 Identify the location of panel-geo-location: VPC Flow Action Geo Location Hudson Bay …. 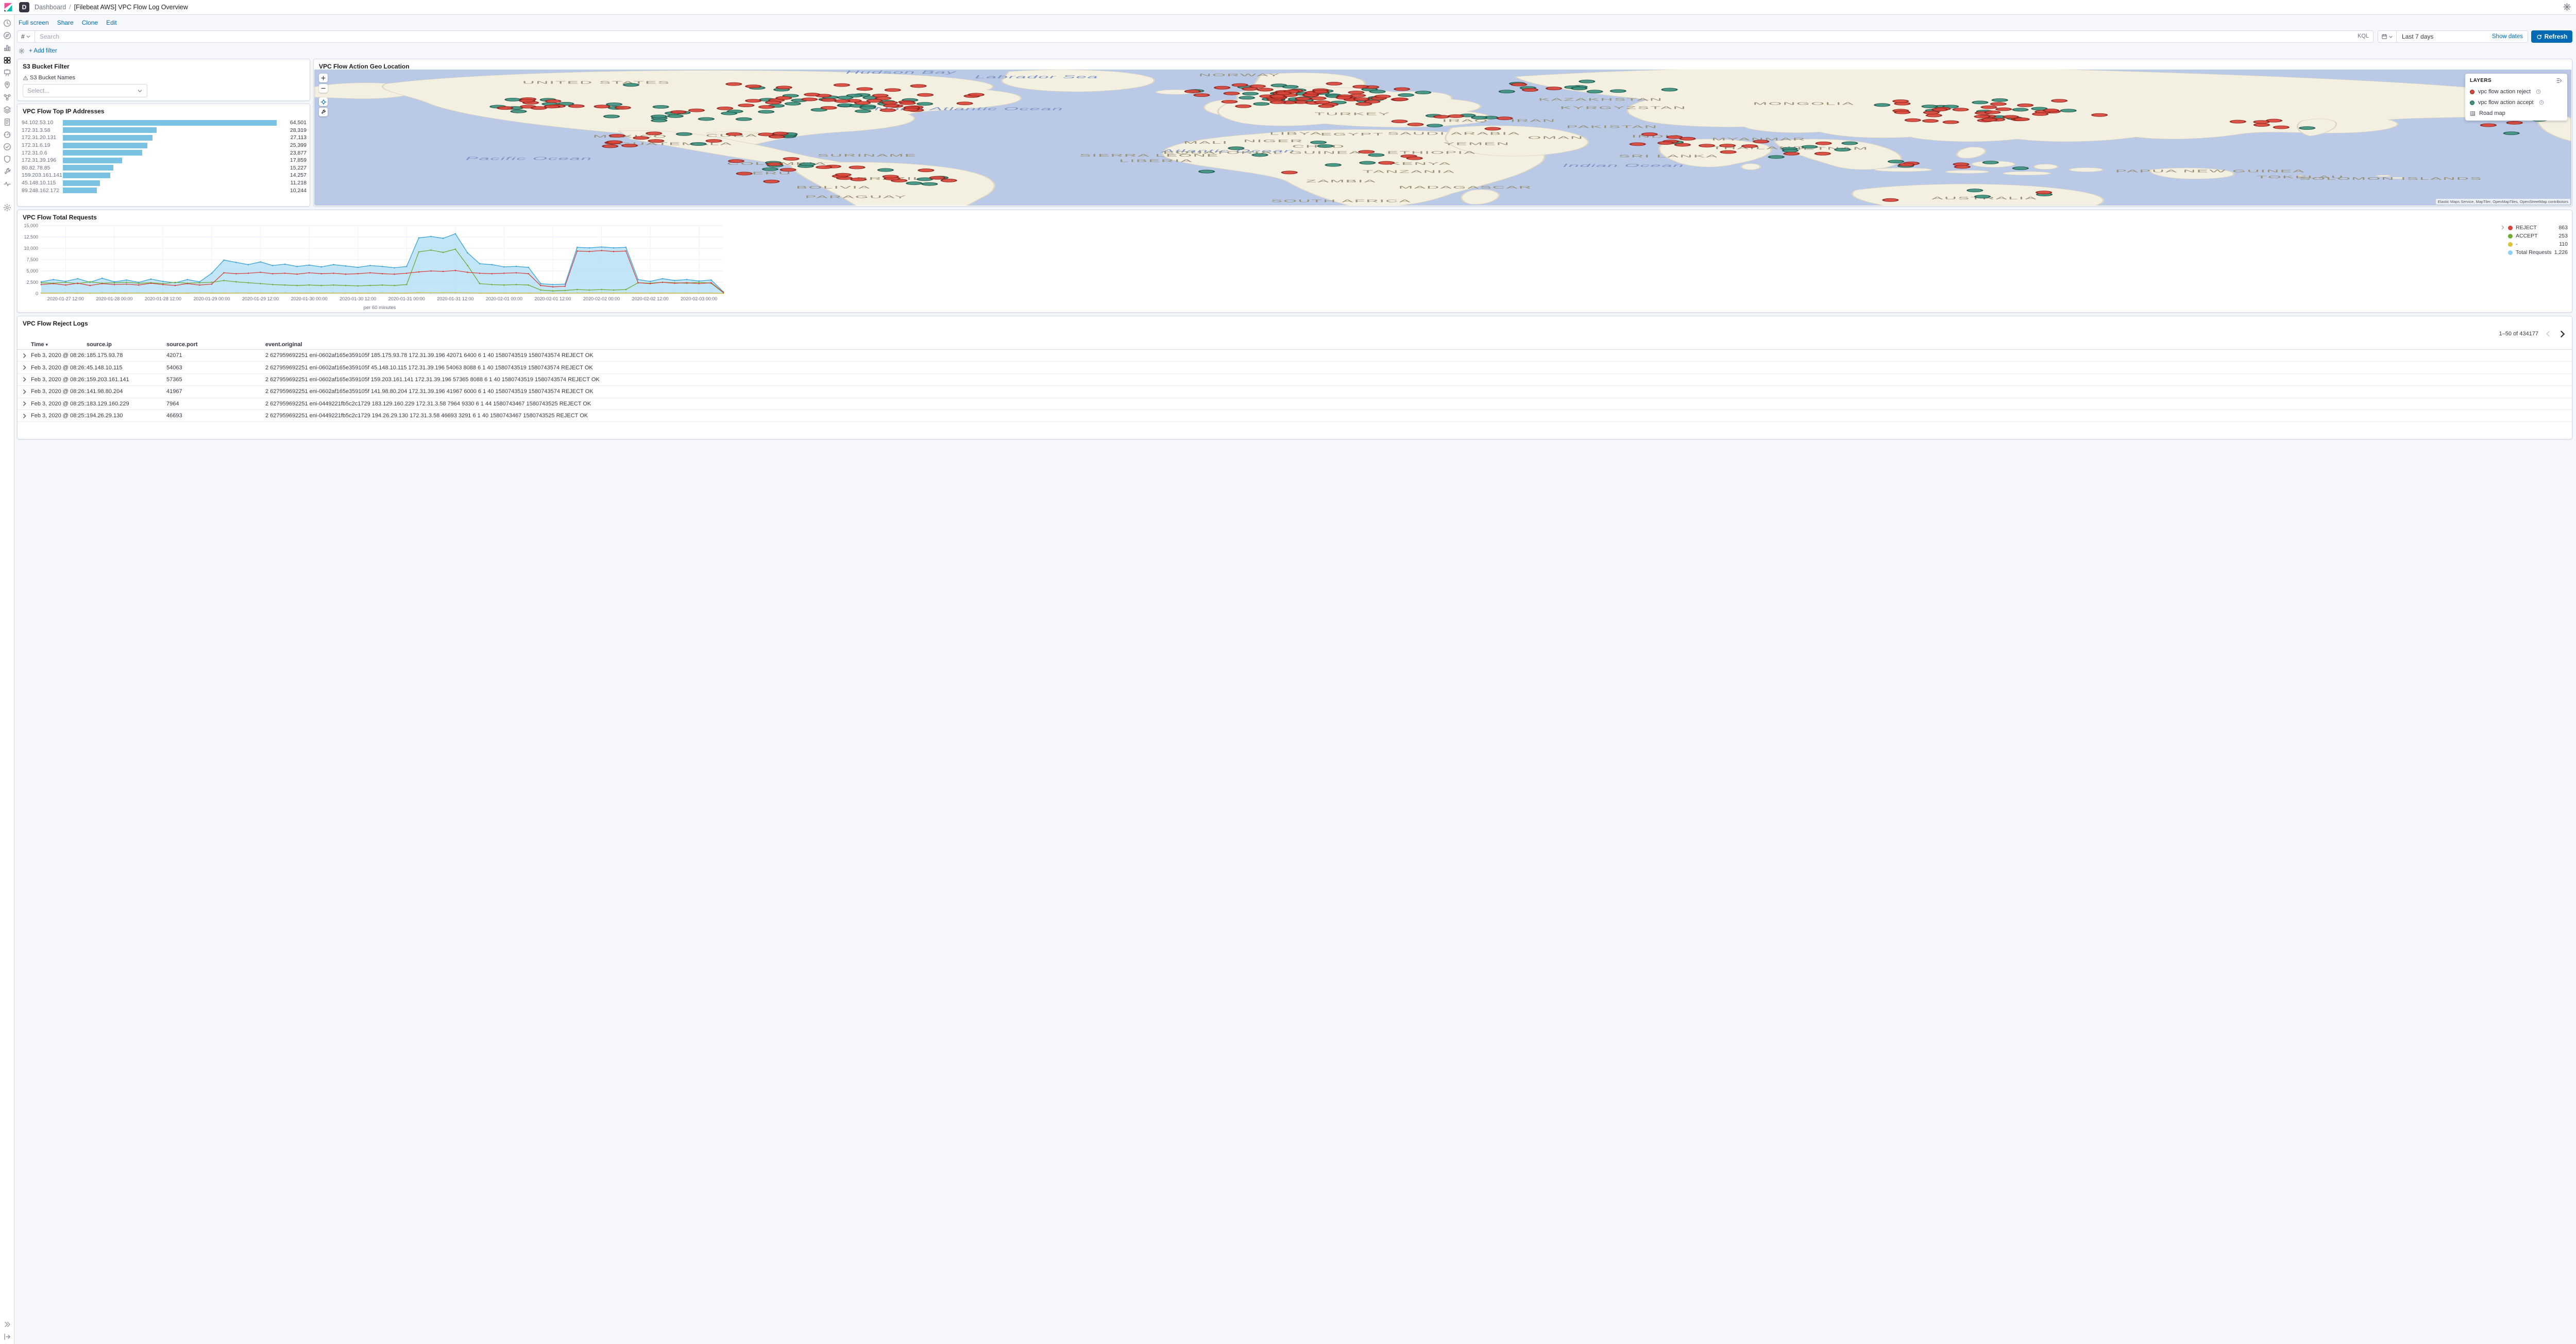
(1442, 133).